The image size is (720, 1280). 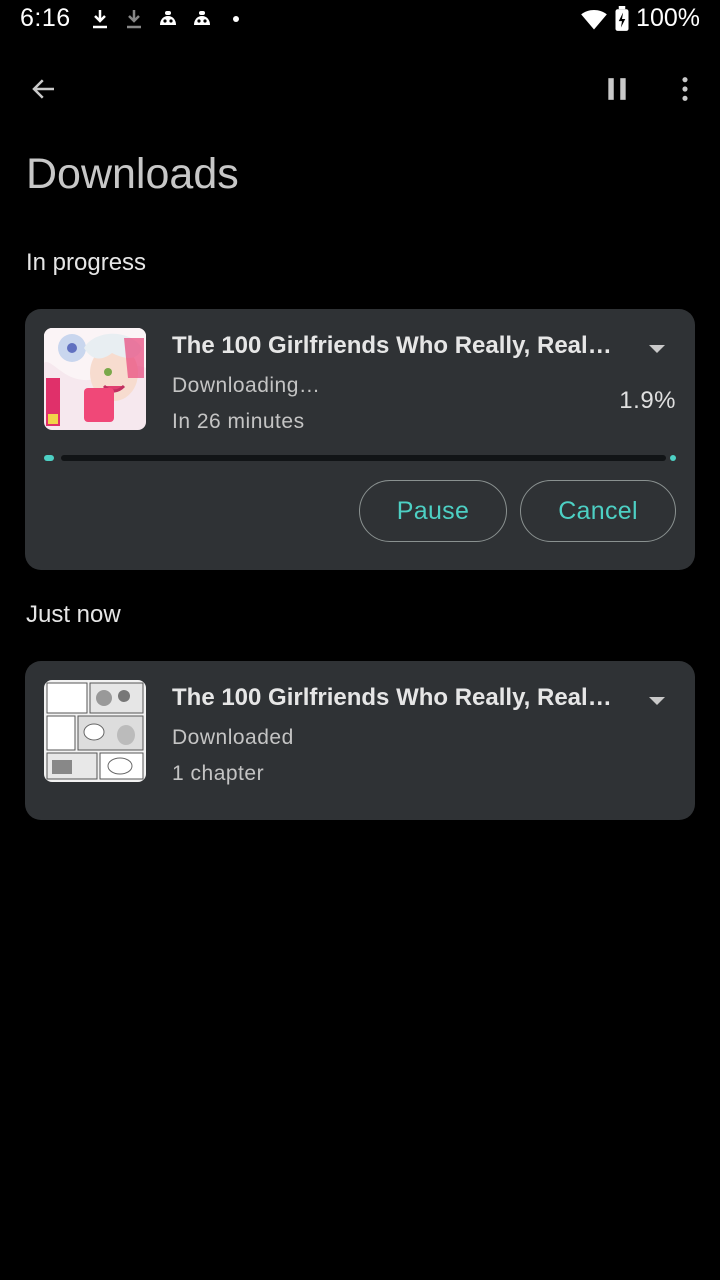 What do you see at coordinates (360, 20) in the screenshot?
I see `status-bar: 6:16 100%` at bounding box center [360, 20].